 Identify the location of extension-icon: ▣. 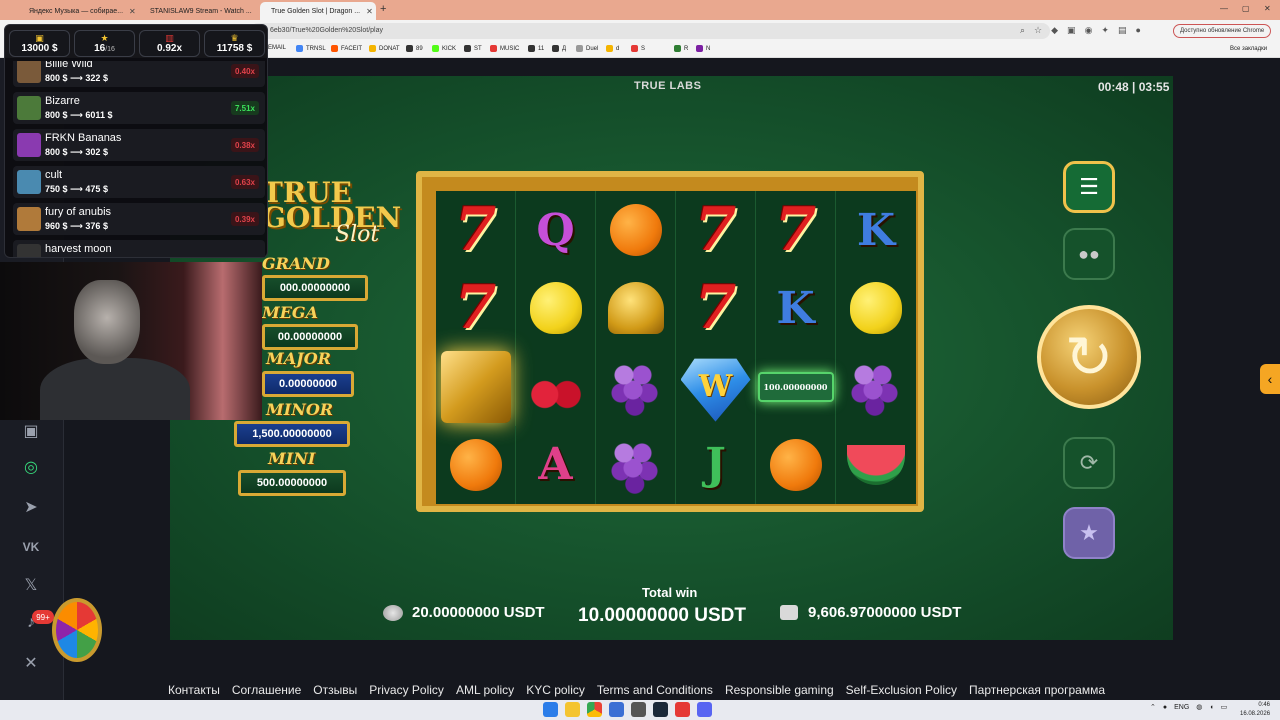
(1071, 30).